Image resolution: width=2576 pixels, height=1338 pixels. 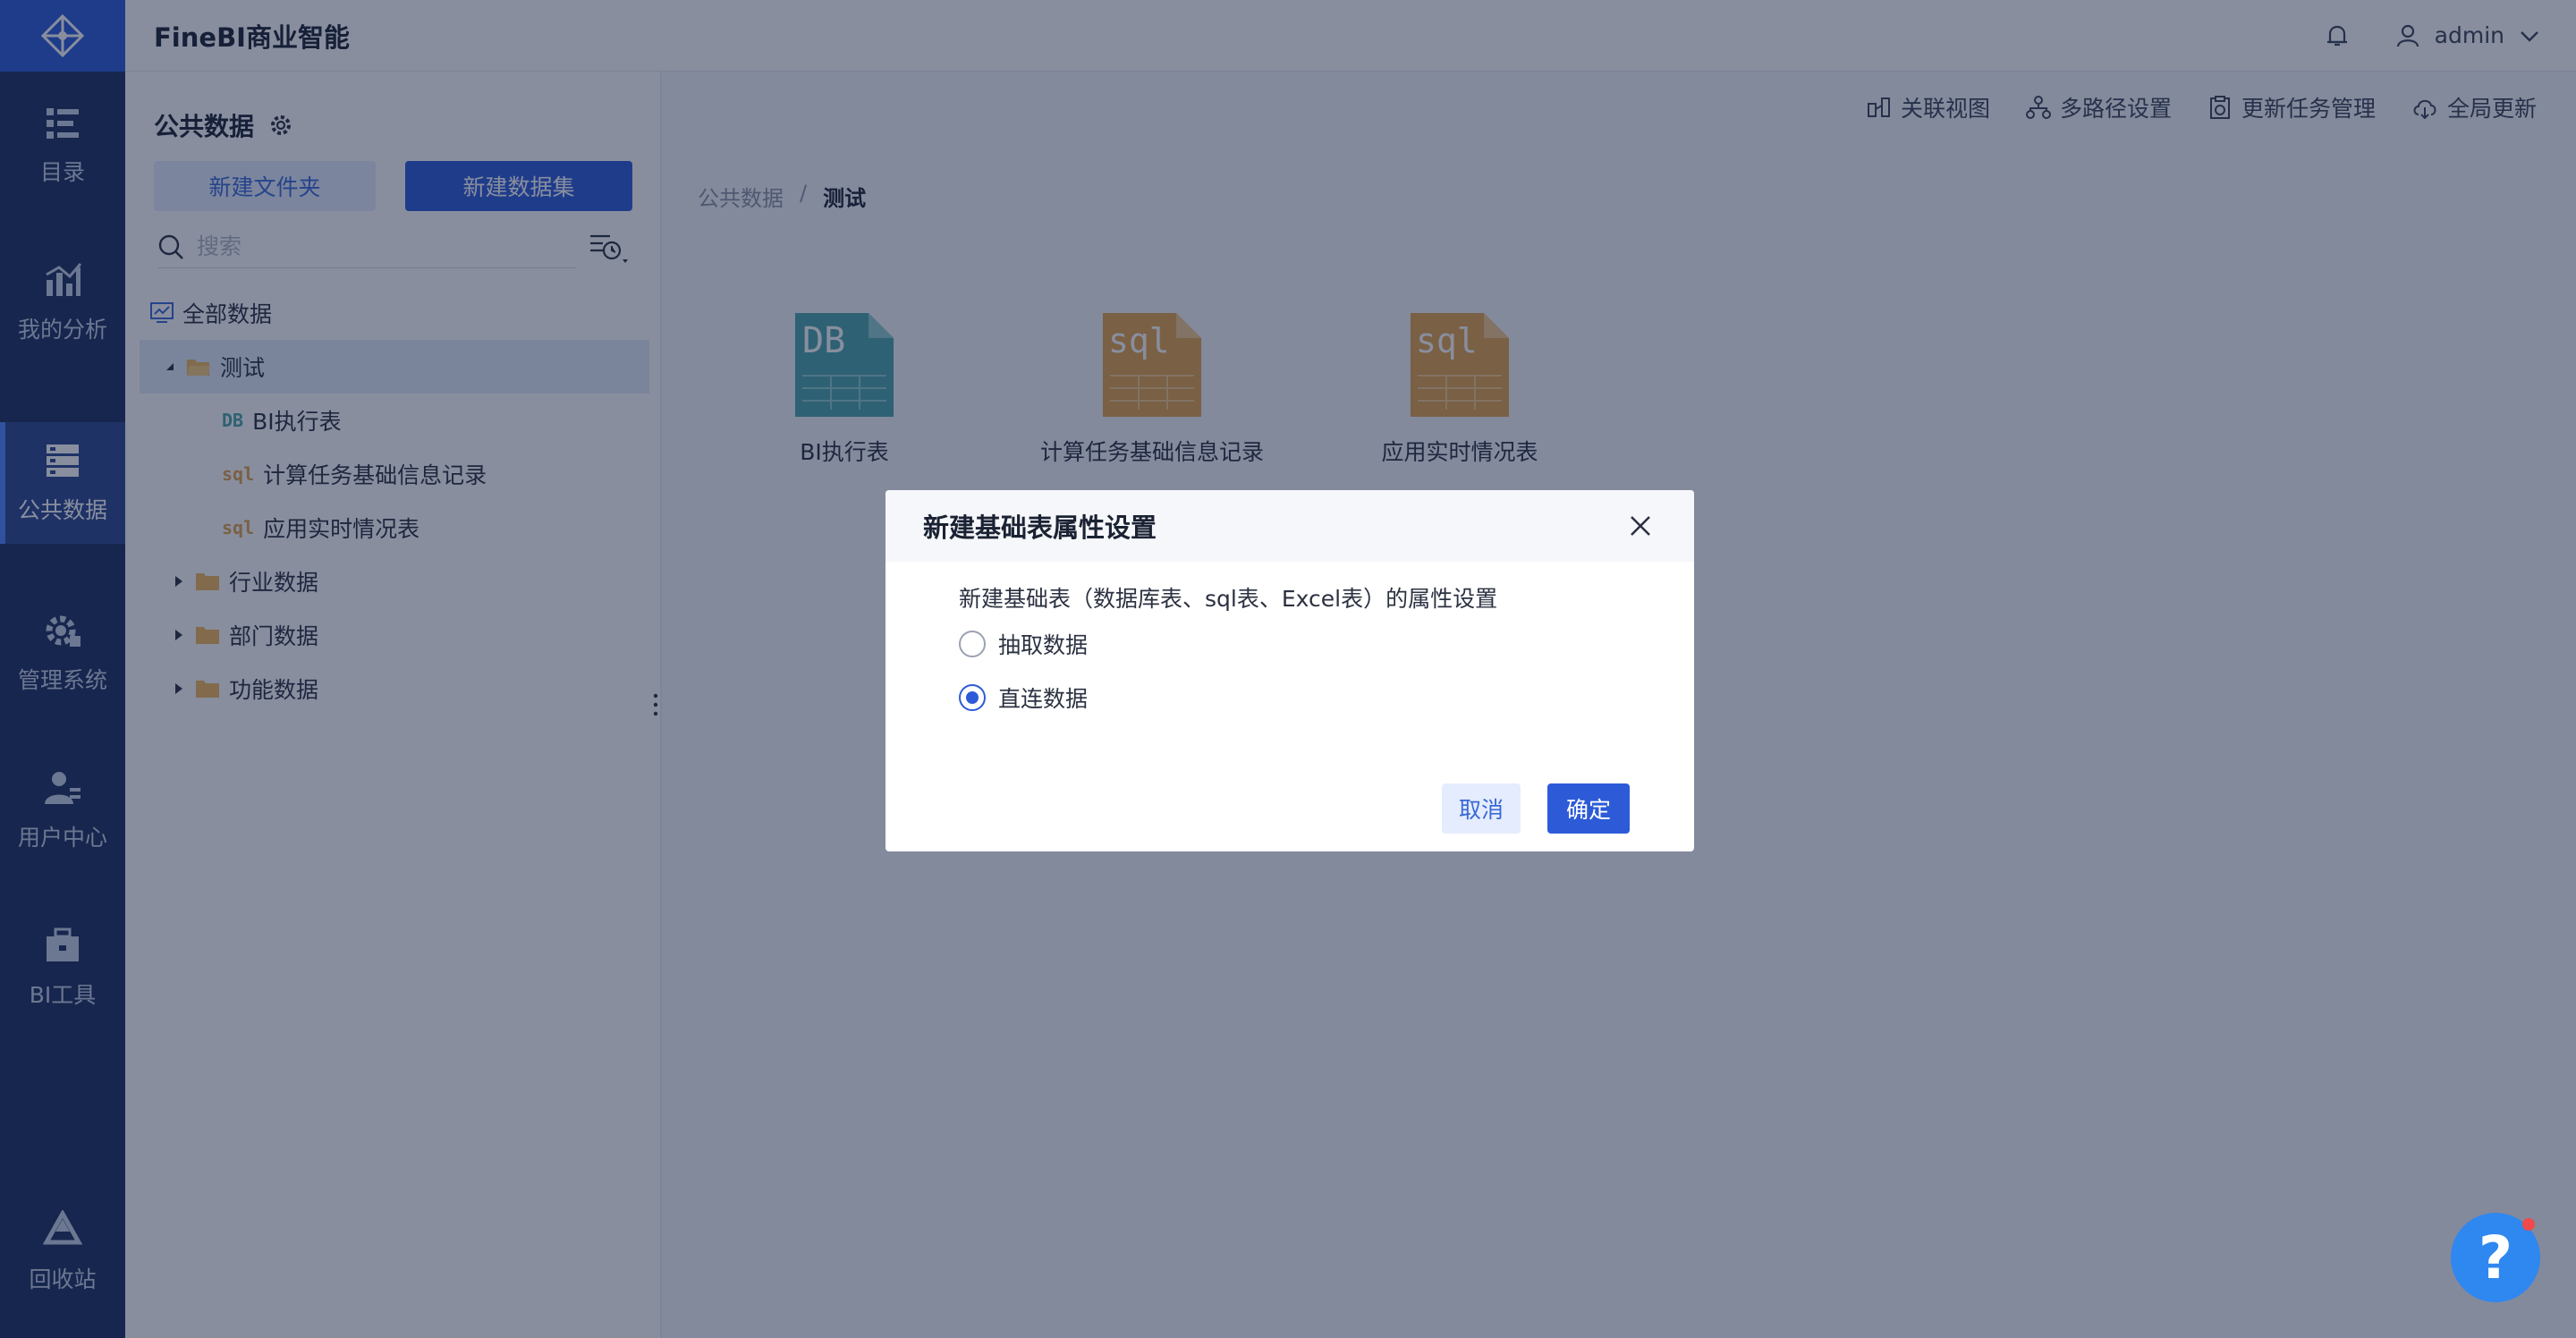 What do you see at coordinates (1481, 808) in the screenshot?
I see `cancel-button: 取消` at bounding box center [1481, 808].